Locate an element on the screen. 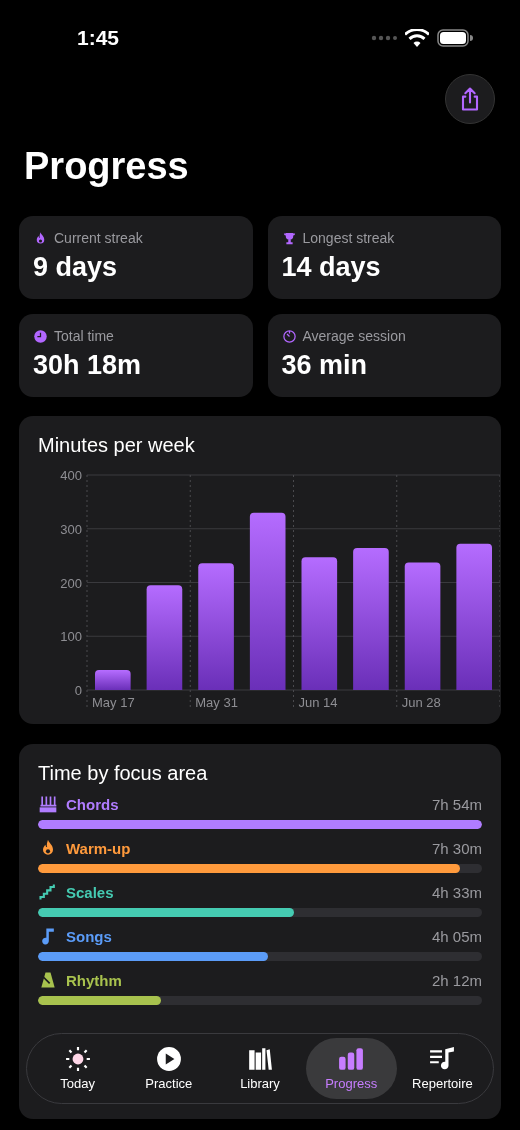 The width and height of the screenshot is (520, 1130). status-time: 1:45 is located at coordinates (98, 38).